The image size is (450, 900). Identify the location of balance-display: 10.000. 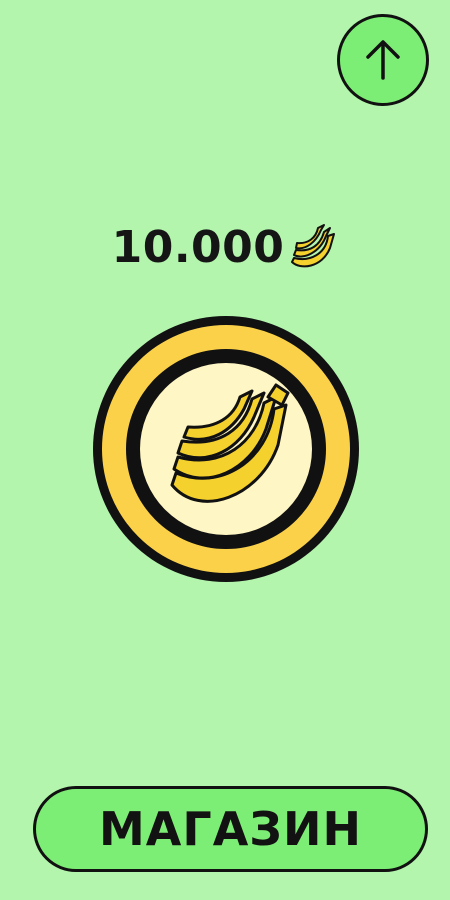
(225, 248).